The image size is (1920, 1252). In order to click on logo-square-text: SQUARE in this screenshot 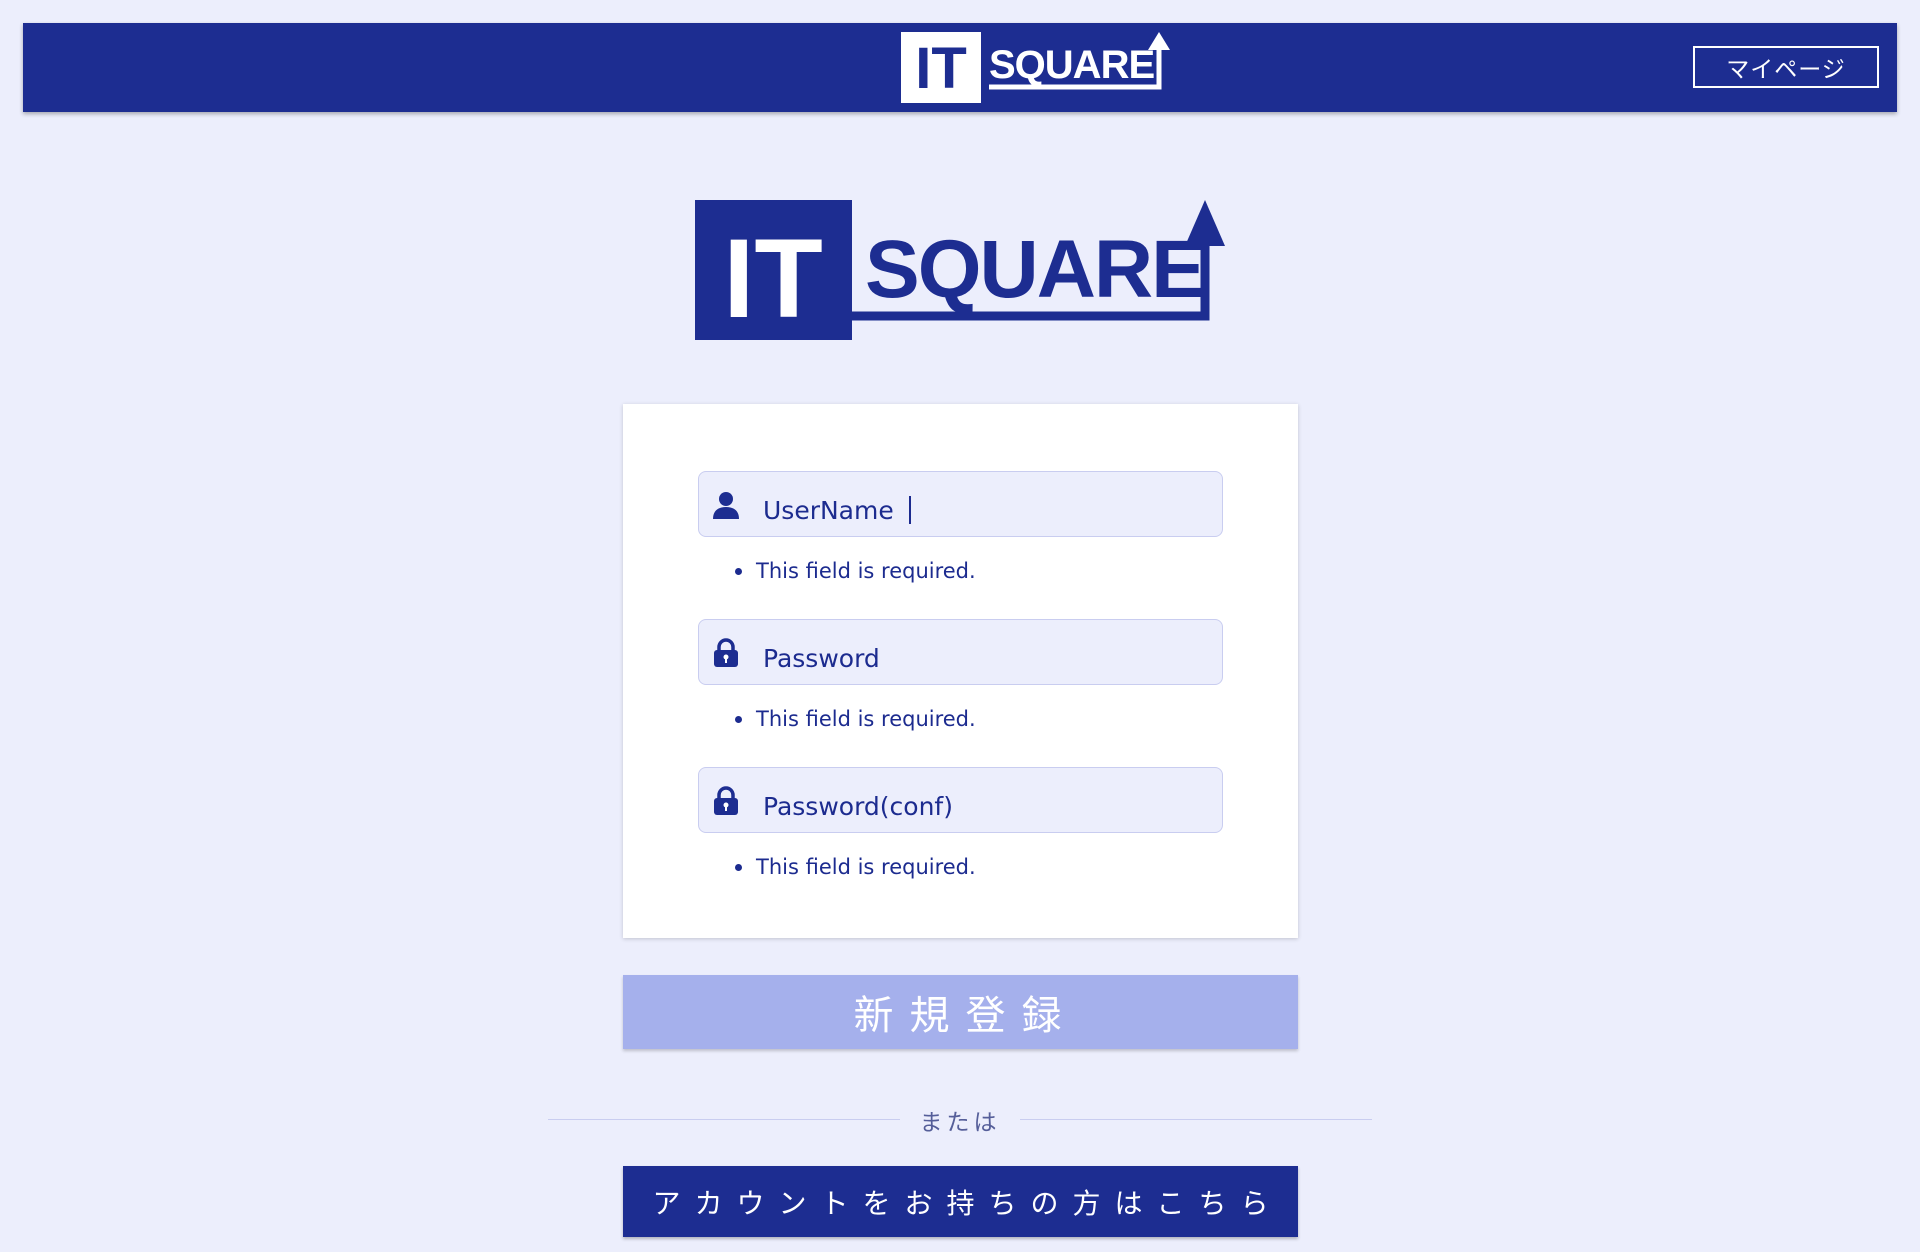, I will do `click(1034, 269)`.